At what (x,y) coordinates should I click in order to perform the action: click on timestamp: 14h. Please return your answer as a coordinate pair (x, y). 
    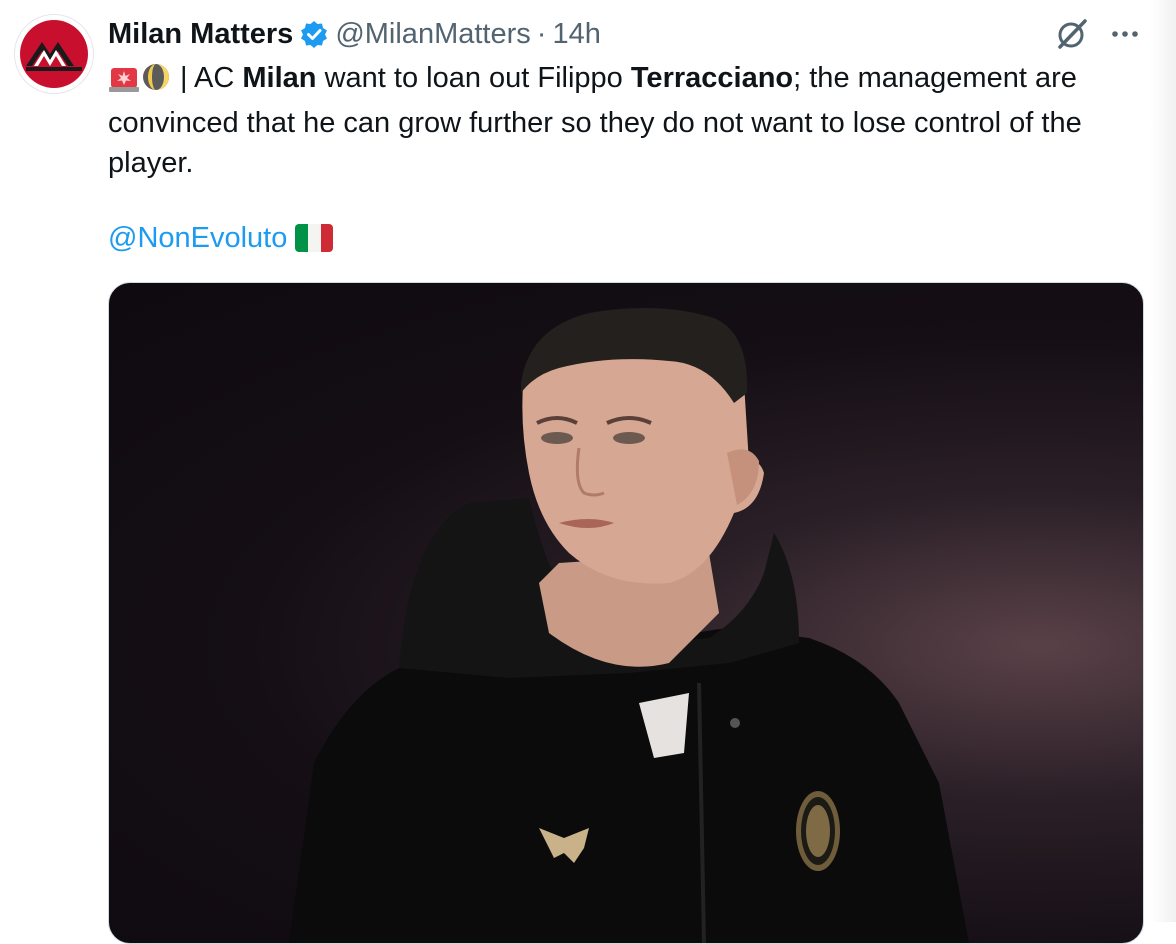
    Looking at the image, I should click on (576, 34).